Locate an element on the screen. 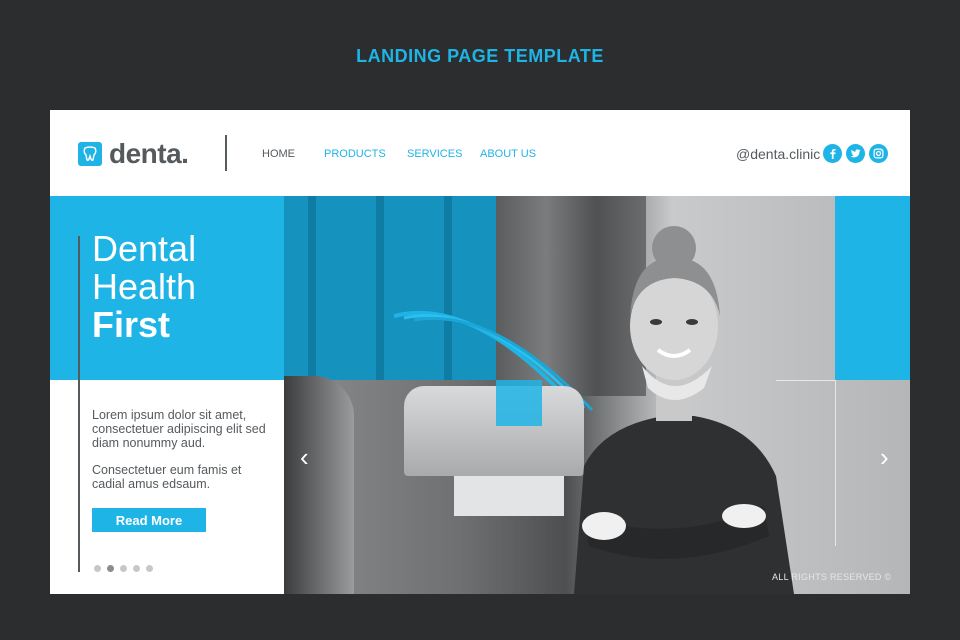  facebook-icon is located at coordinates (832, 153).